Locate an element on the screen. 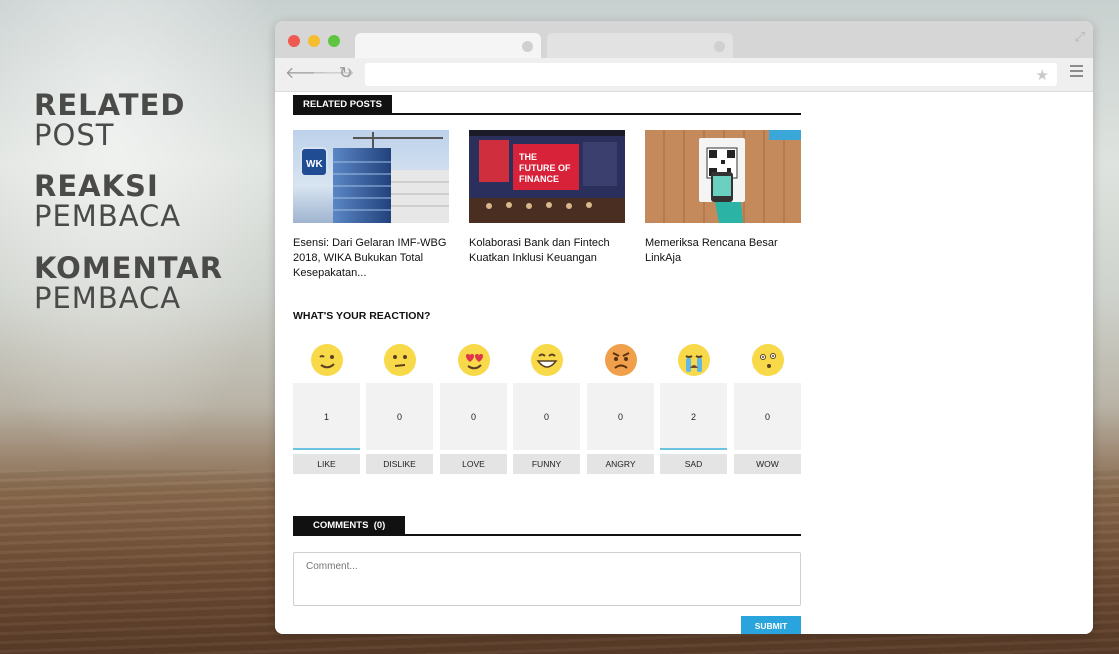 This screenshot has width=1119, height=654. caption-bold: REAKSI is located at coordinates (96, 186).